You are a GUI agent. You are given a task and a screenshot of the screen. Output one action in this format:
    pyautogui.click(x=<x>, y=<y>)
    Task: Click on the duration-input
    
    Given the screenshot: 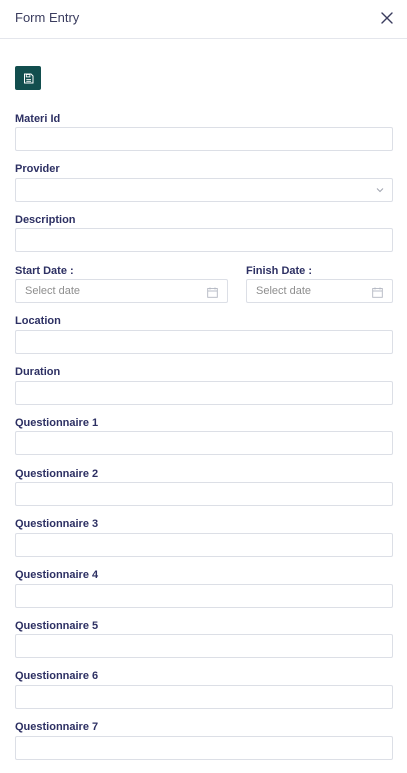 What is the action you would take?
    pyautogui.click(x=204, y=393)
    